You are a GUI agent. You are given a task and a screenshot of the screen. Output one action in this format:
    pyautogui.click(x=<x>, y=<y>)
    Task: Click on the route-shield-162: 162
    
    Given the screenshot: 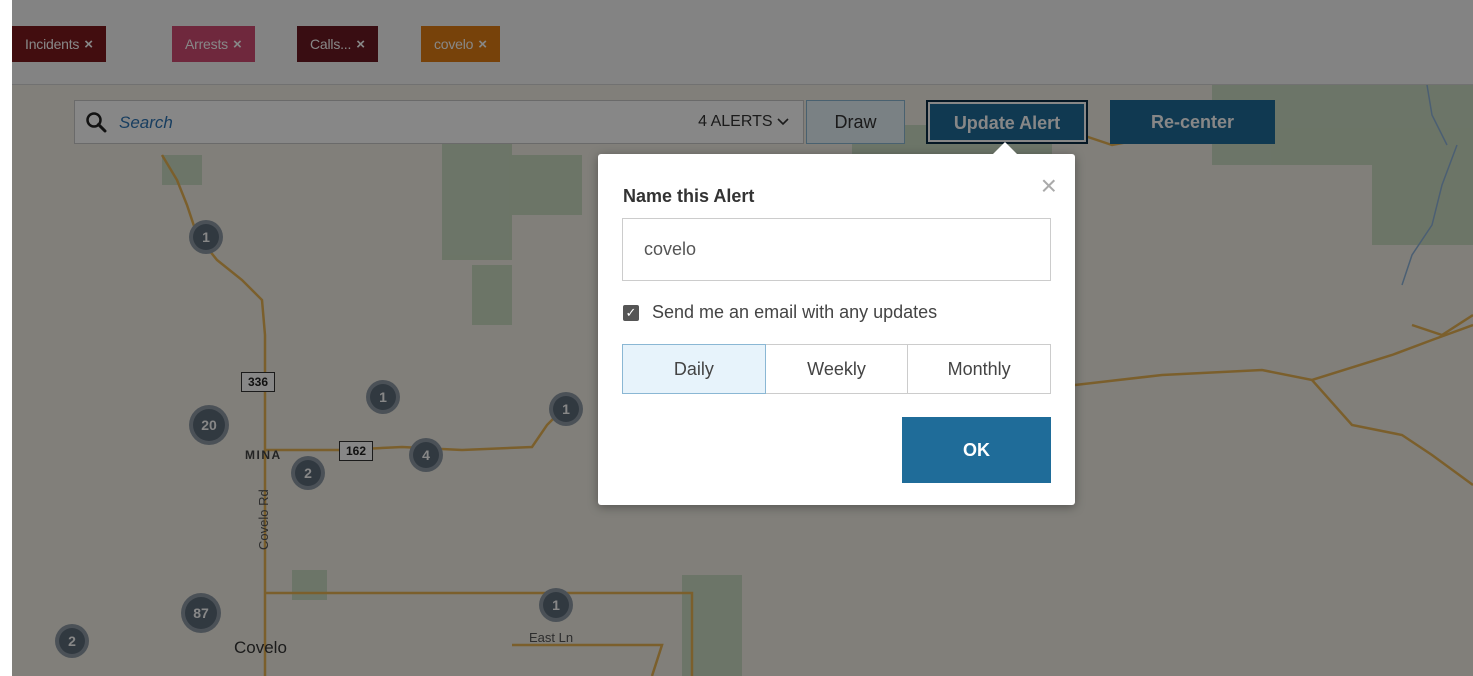 What is the action you would take?
    pyautogui.click(x=356, y=451)
    